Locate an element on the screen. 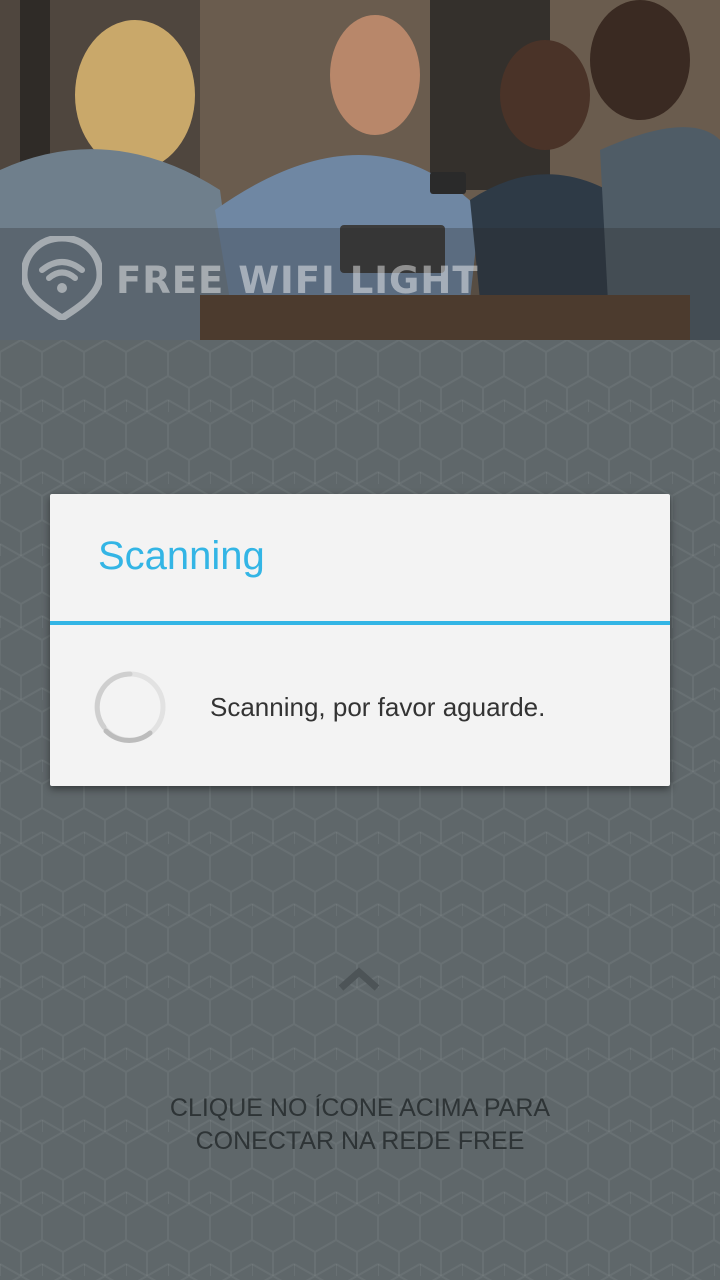 The height and width of the screenshot is (1280, 720). dialog-divider is located at coordinates (360, 623).